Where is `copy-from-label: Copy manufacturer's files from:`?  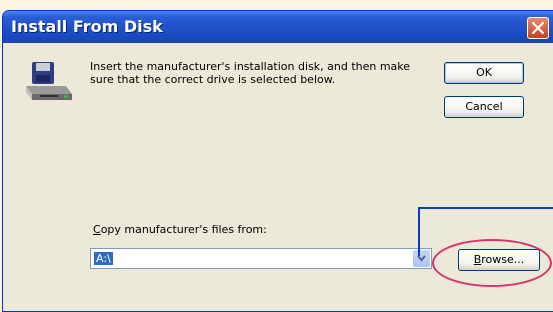 copy-from-label: Copy manufacturer's files from: is located at coordinates (180, 229).